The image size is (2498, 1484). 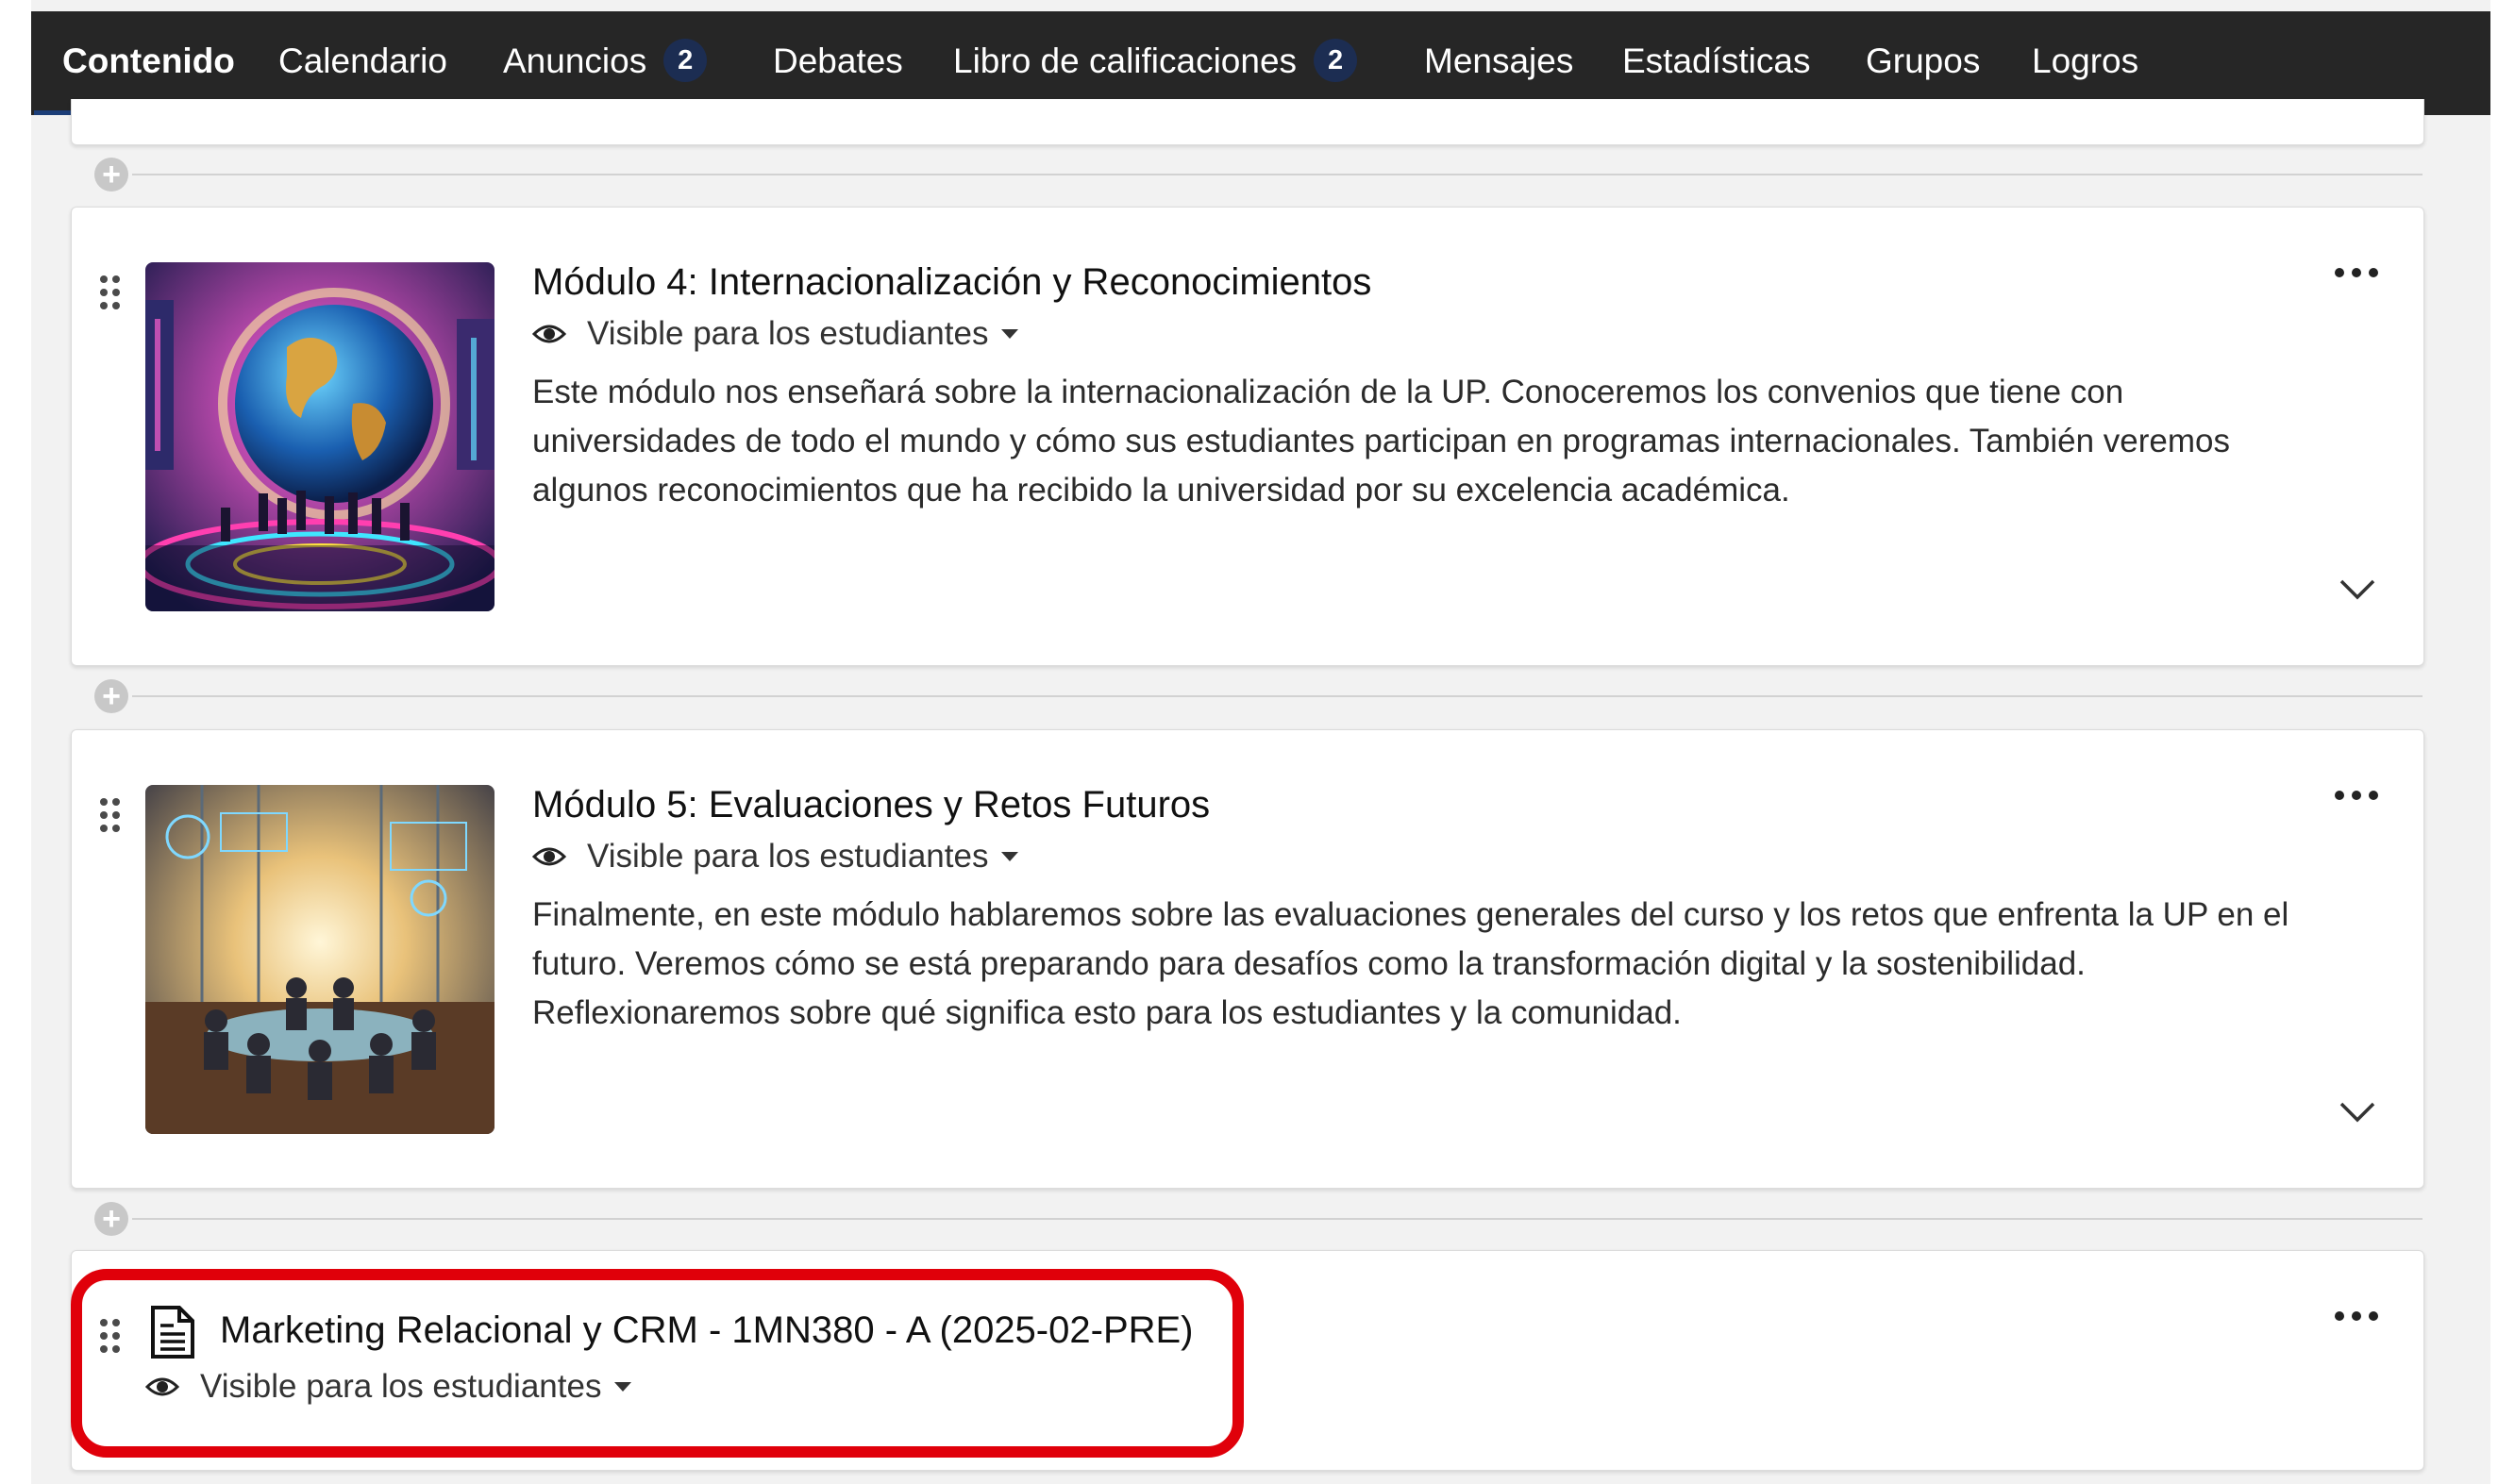 I want to click on tab-label: Grupos, so click(x=1923, y=61).